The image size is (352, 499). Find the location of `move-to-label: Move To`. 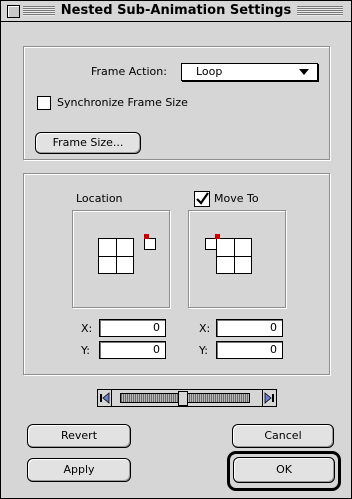

move-to-label: Move To is located at coordinates (236, 198).